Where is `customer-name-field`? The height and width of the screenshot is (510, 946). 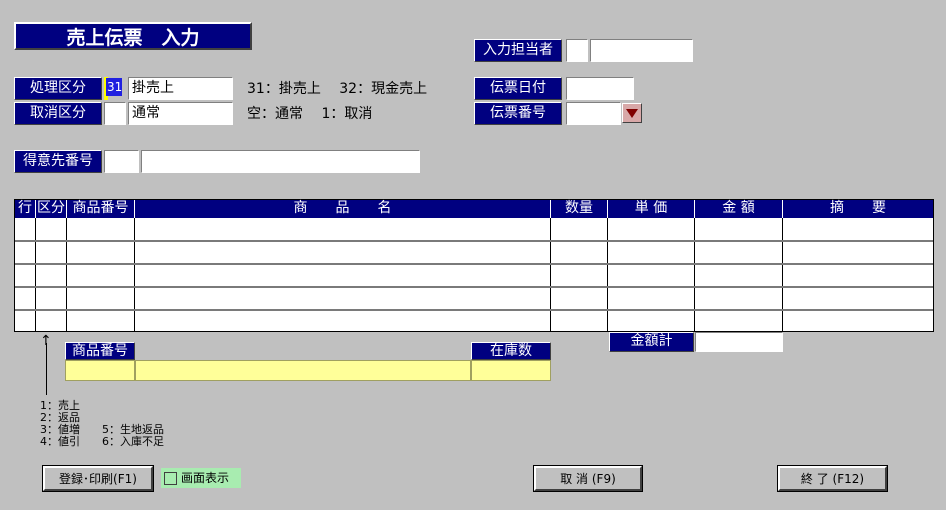 customer-name-field is located at coordinates (280, 161).